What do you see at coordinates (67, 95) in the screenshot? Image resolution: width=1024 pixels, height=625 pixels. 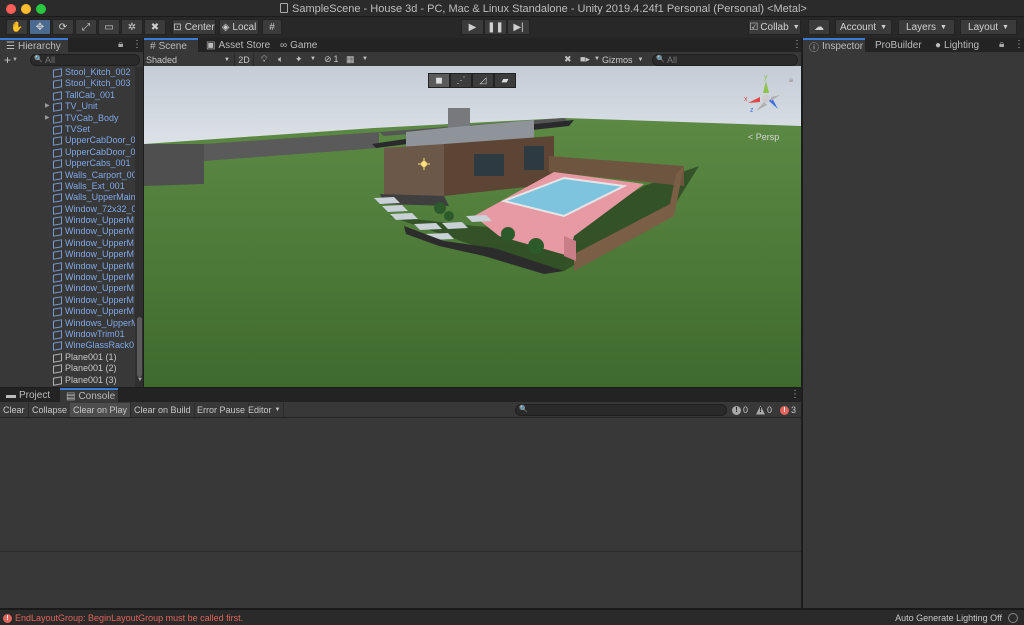 I see `hierarchy-item: TallCab_001` at bounding box center [67, 95].